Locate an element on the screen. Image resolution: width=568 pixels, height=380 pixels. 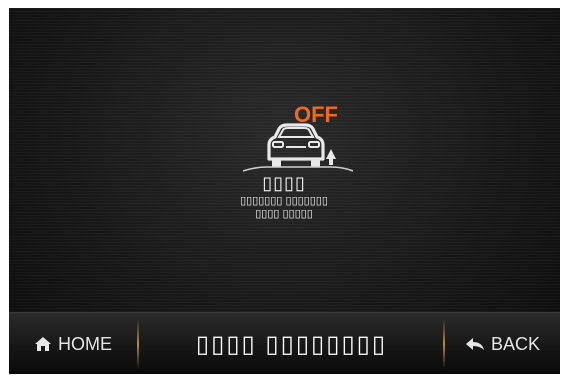
back-label: BACK is located at coordinates (515, 343).